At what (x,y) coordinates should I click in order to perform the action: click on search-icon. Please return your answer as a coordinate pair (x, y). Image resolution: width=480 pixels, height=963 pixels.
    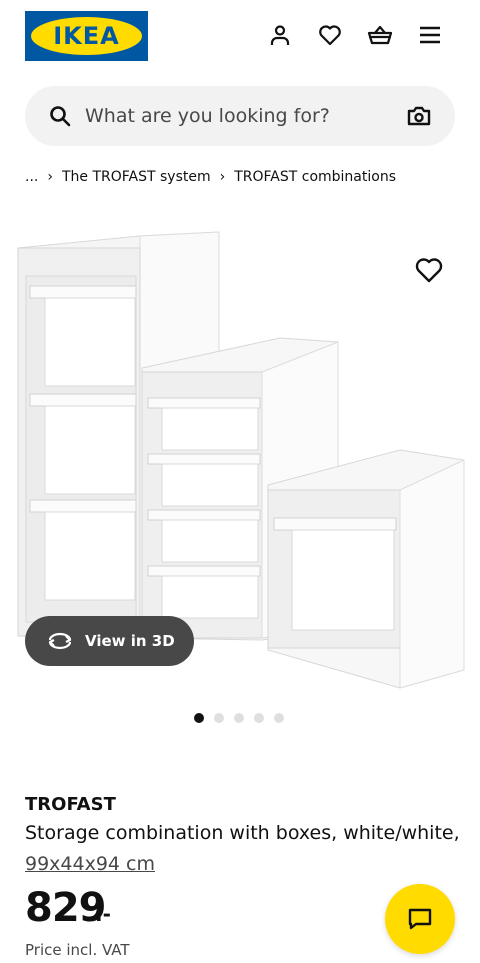
    Looking at the image, I should click on (60, 116).